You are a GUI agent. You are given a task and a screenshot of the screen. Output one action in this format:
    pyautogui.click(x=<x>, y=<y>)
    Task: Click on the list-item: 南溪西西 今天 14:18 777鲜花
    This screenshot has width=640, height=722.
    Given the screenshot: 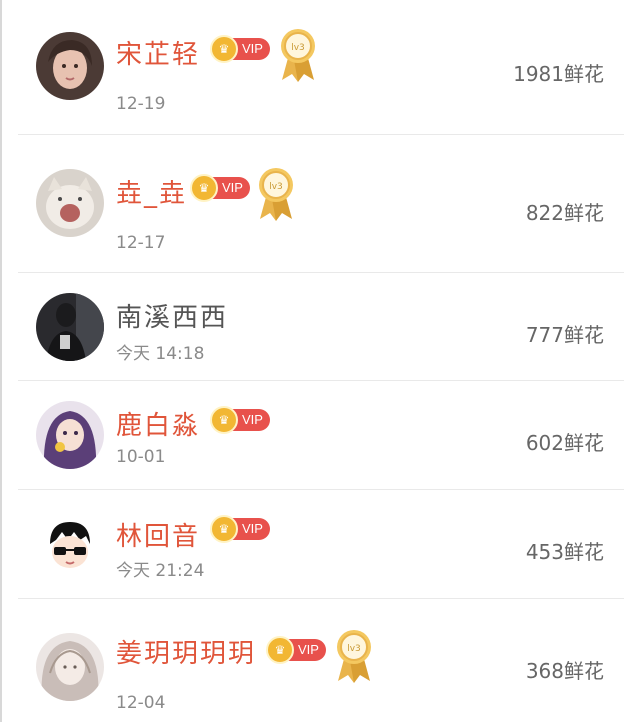 What is the action you would take?
    pyautogui.click(x=321, y=327)
    